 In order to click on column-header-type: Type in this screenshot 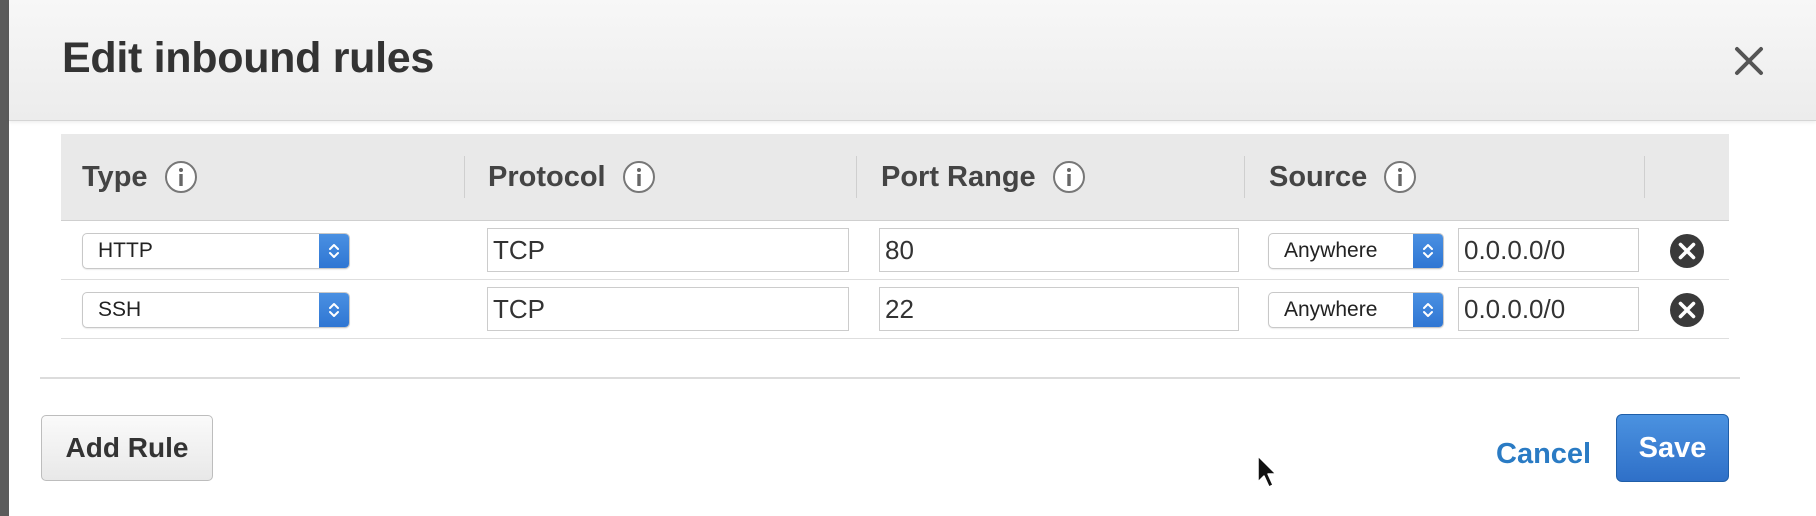, I will do `click(140, 177)`.